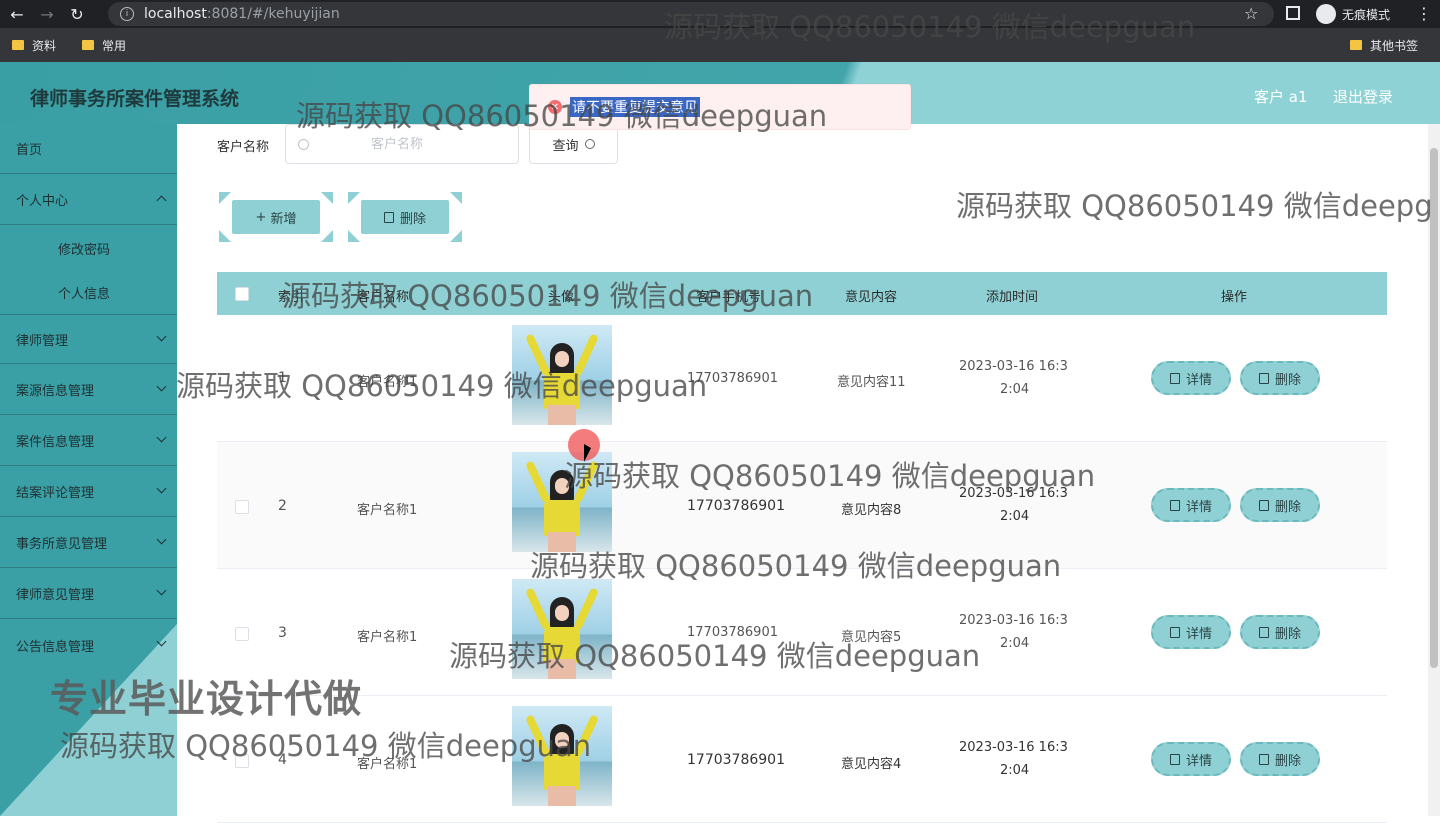 The width and height of the screenshot is (1440, 823). I want to click on sidebar-item-home: 首页, so click(88, 149).